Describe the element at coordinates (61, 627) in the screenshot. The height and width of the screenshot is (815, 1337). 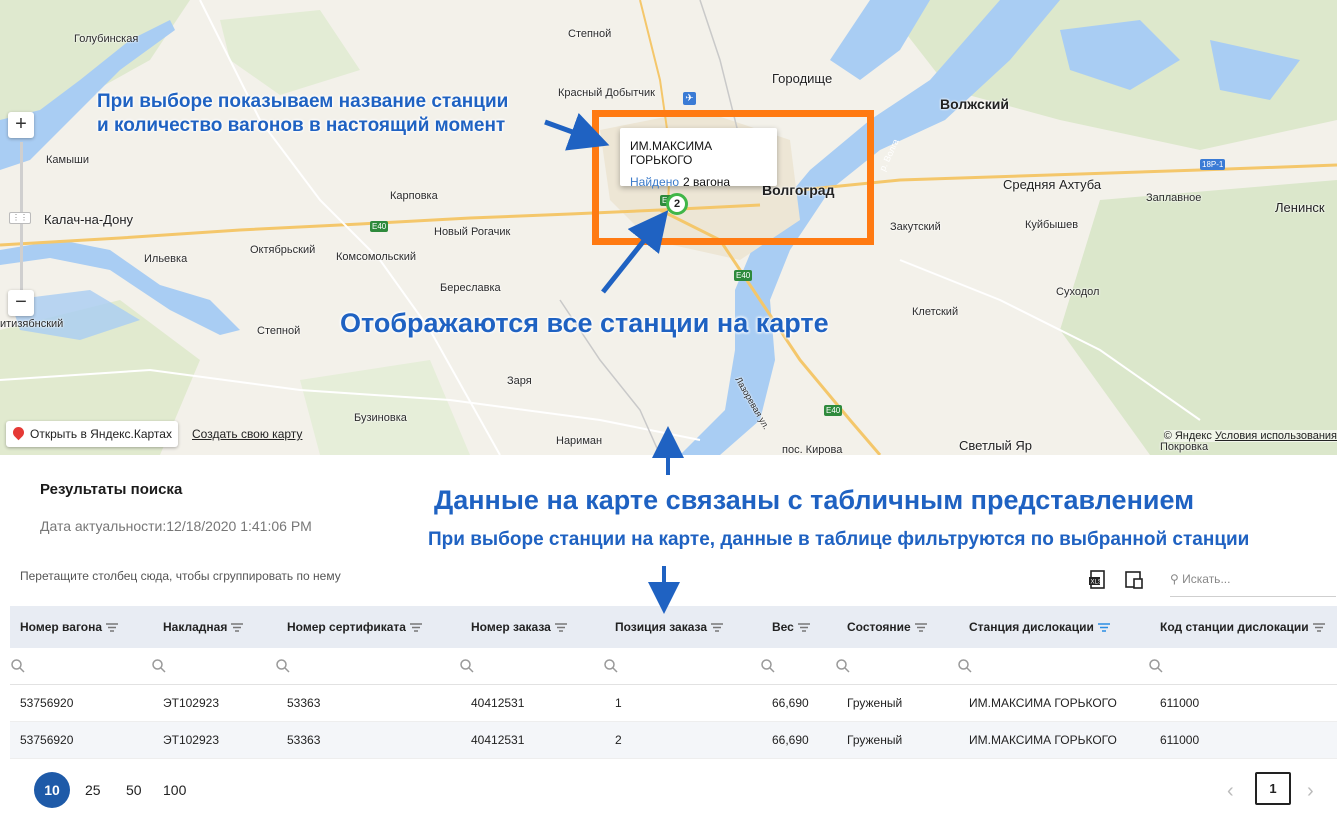
I see `column-label: Номер вагона` at that location.